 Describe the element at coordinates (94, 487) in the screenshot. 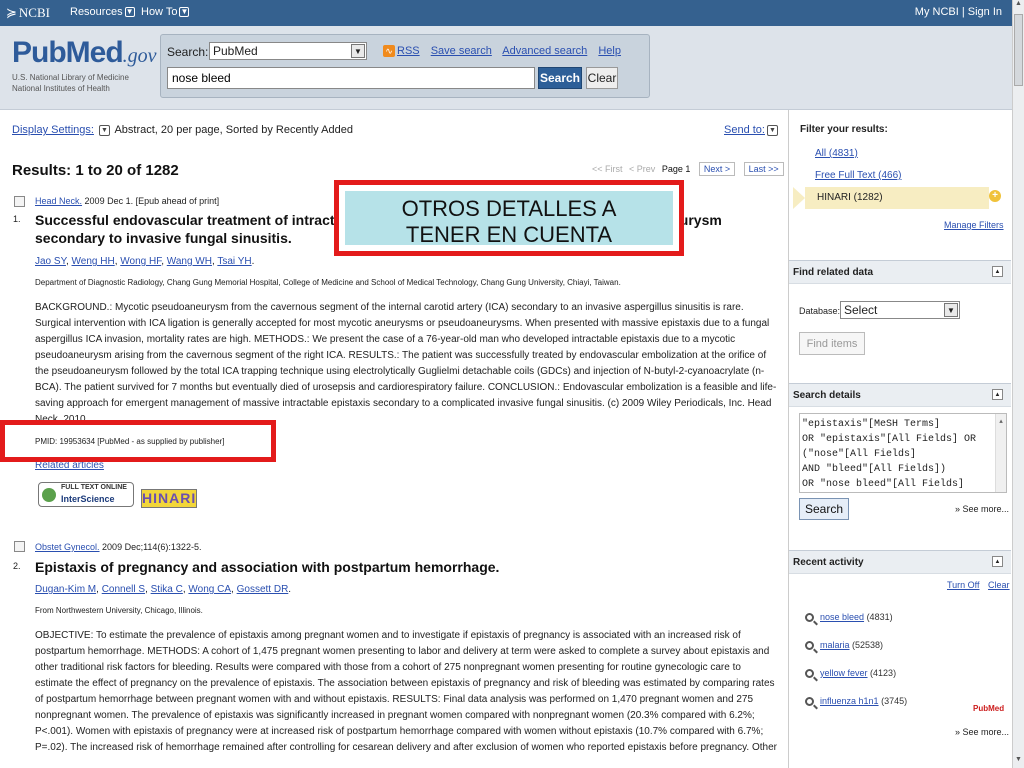

I see `fulltext-label: FULL TEXT ONLINE` at that location.